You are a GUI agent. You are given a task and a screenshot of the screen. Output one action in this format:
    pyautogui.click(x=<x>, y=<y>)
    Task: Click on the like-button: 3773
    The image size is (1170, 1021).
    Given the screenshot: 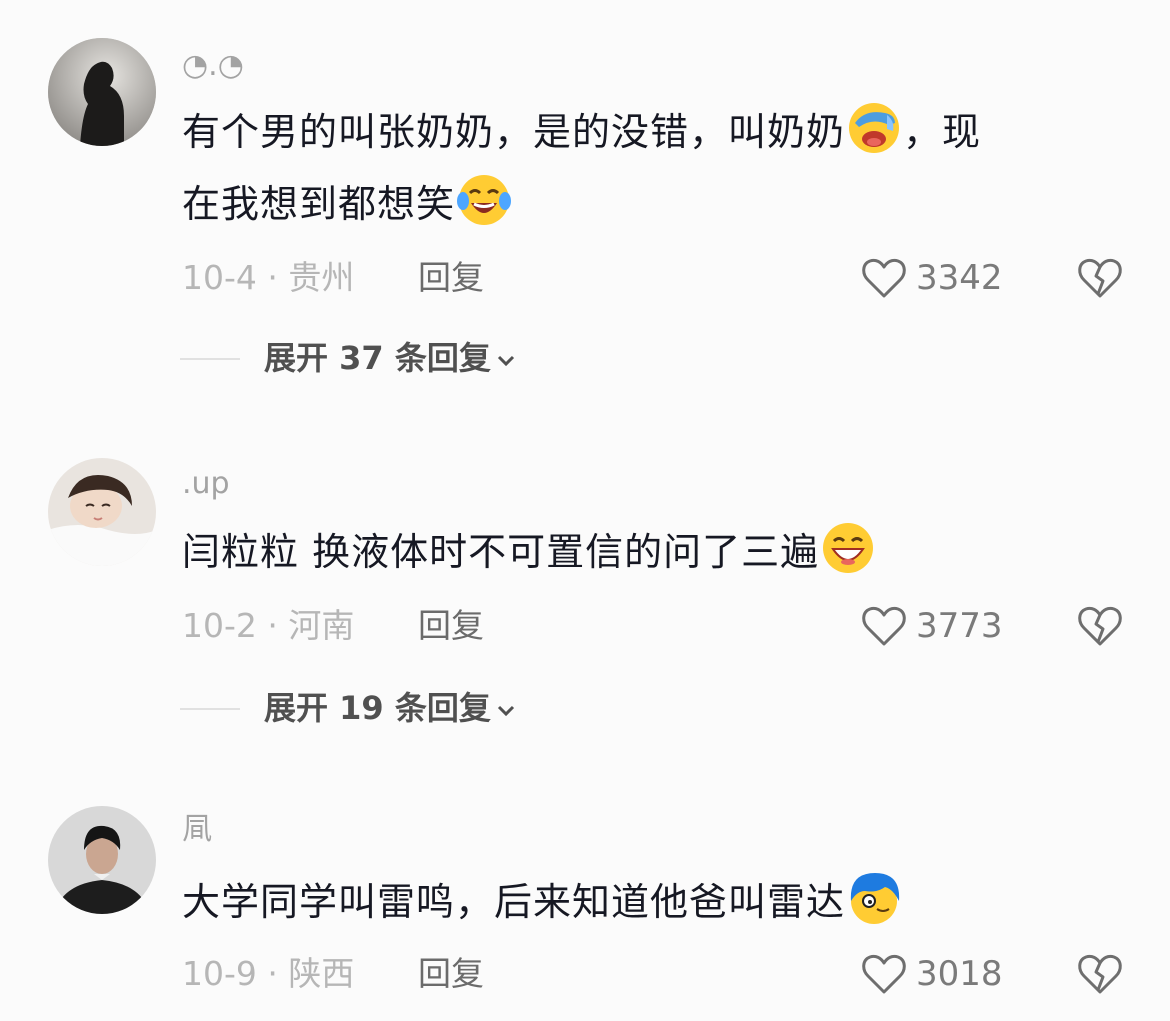 What is the action you would take?
    pyautogui.click(x=931, y=626)
    